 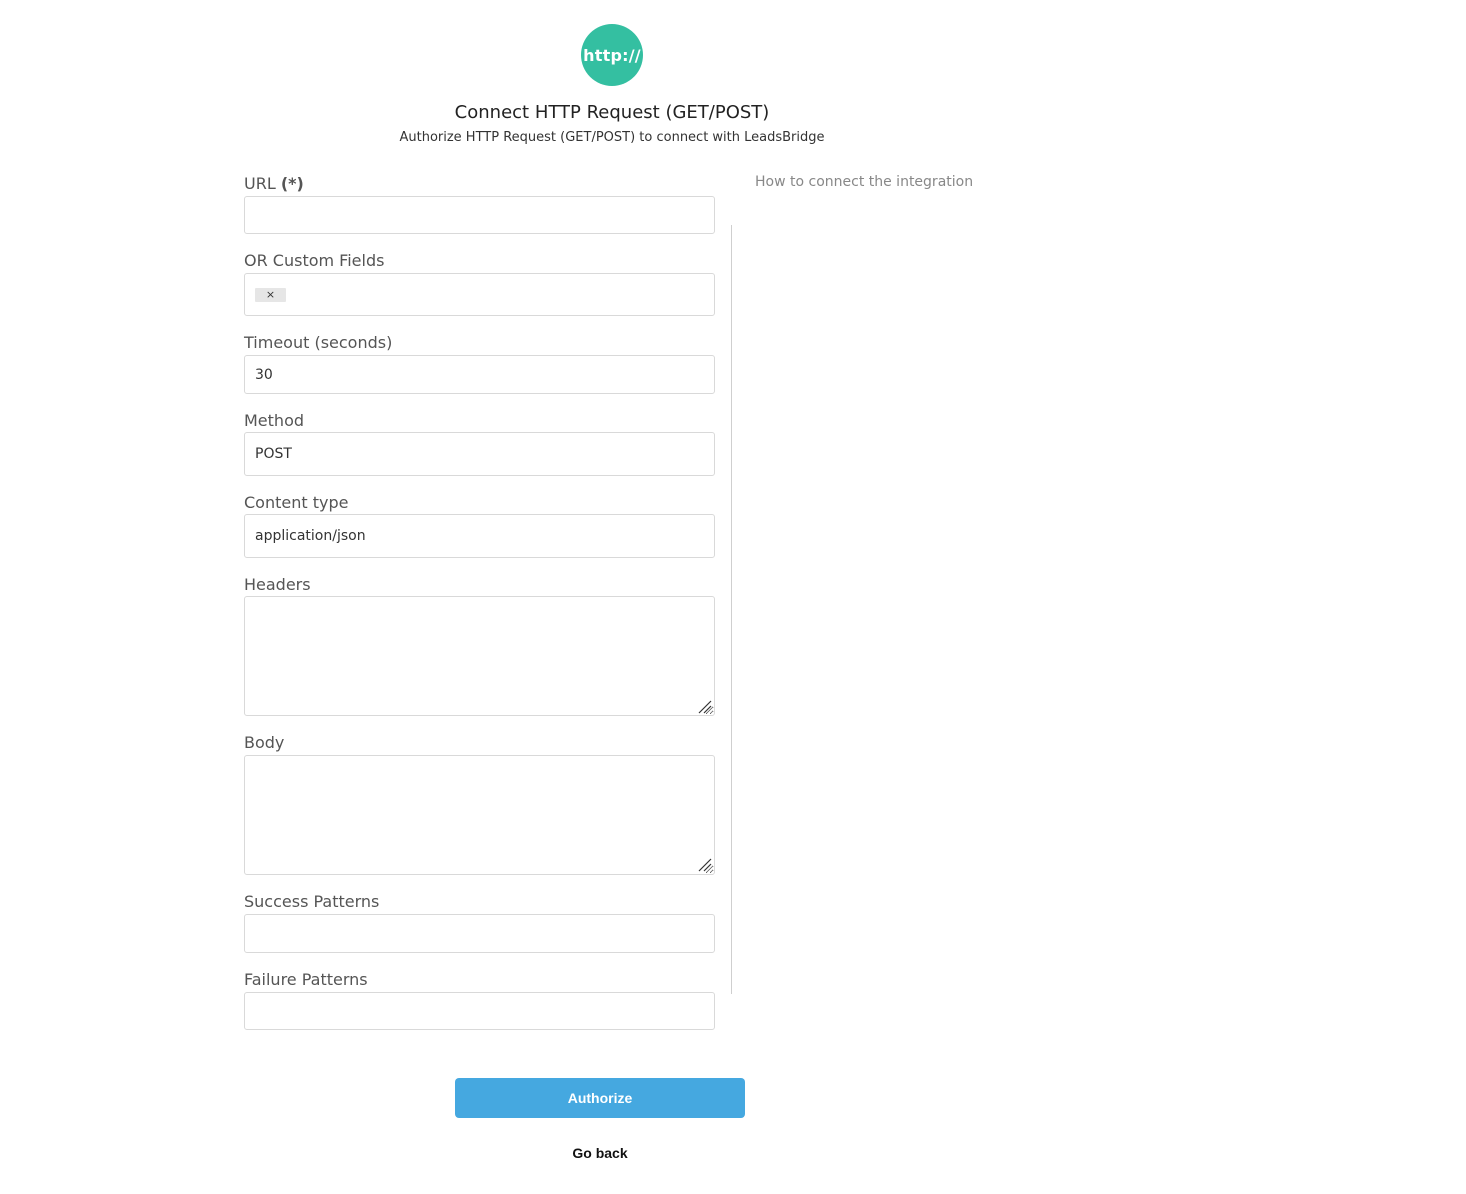 I want to click on url-label: URL (*), so click(x=274, y=183).